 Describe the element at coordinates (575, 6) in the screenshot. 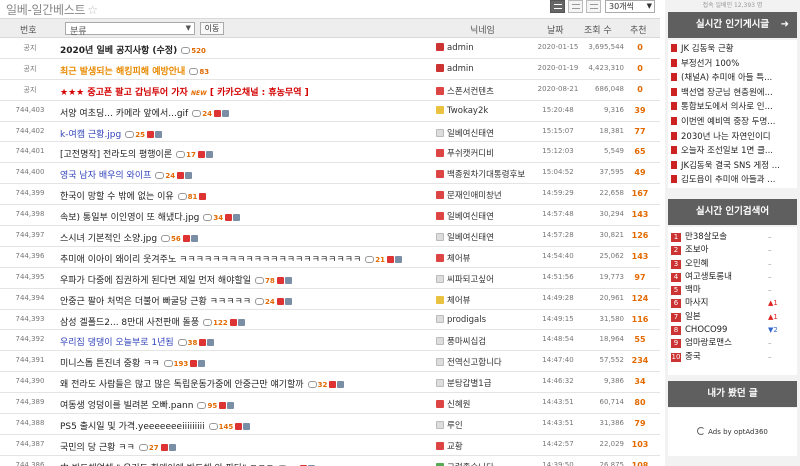

I see `grid-view-icon` at that location.